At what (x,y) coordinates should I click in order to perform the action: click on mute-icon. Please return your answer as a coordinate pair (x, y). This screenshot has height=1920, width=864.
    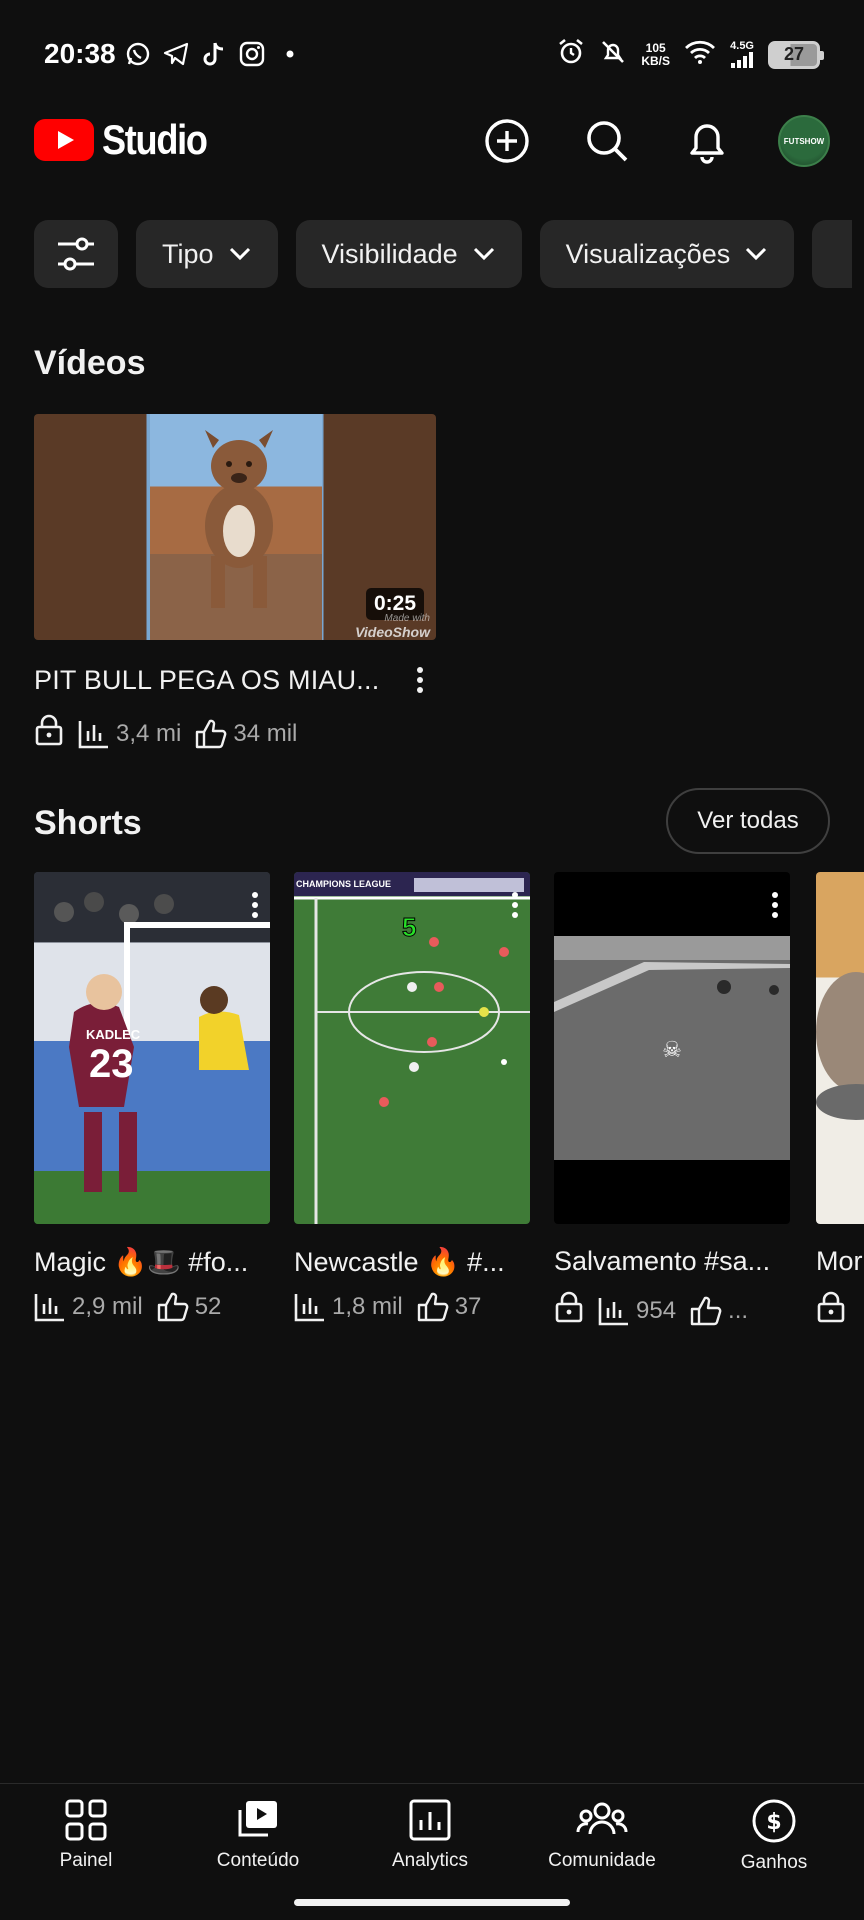
    Looking at the image, I should click on (613, 54).